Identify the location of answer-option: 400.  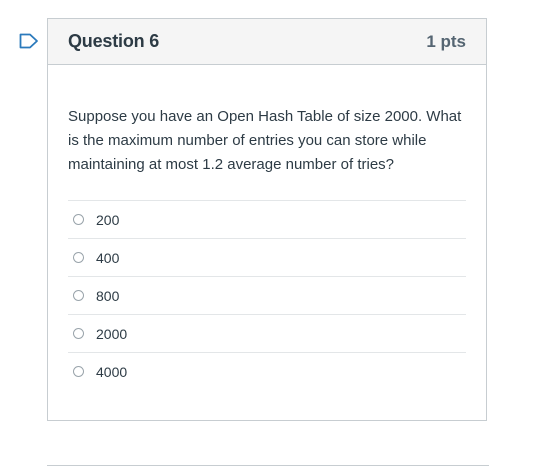
(267, 258).